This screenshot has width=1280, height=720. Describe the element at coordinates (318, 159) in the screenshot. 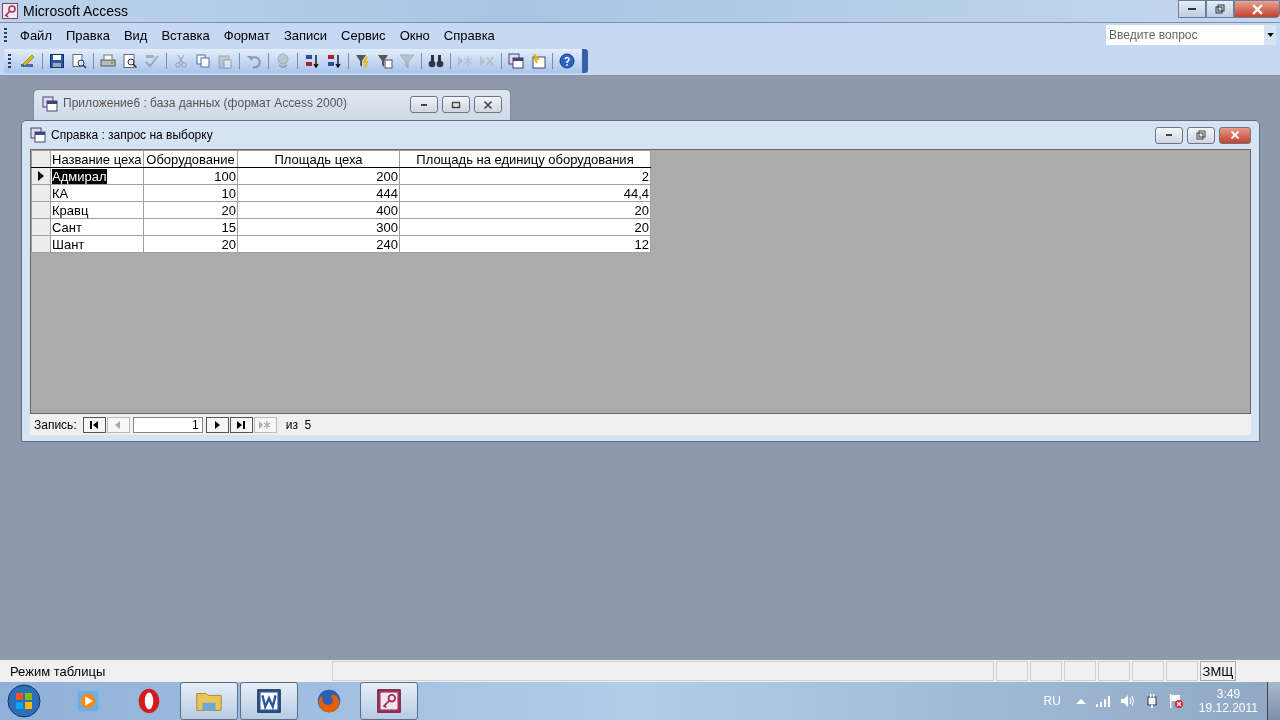

I see `column-header: Площадь цеха` at that location.